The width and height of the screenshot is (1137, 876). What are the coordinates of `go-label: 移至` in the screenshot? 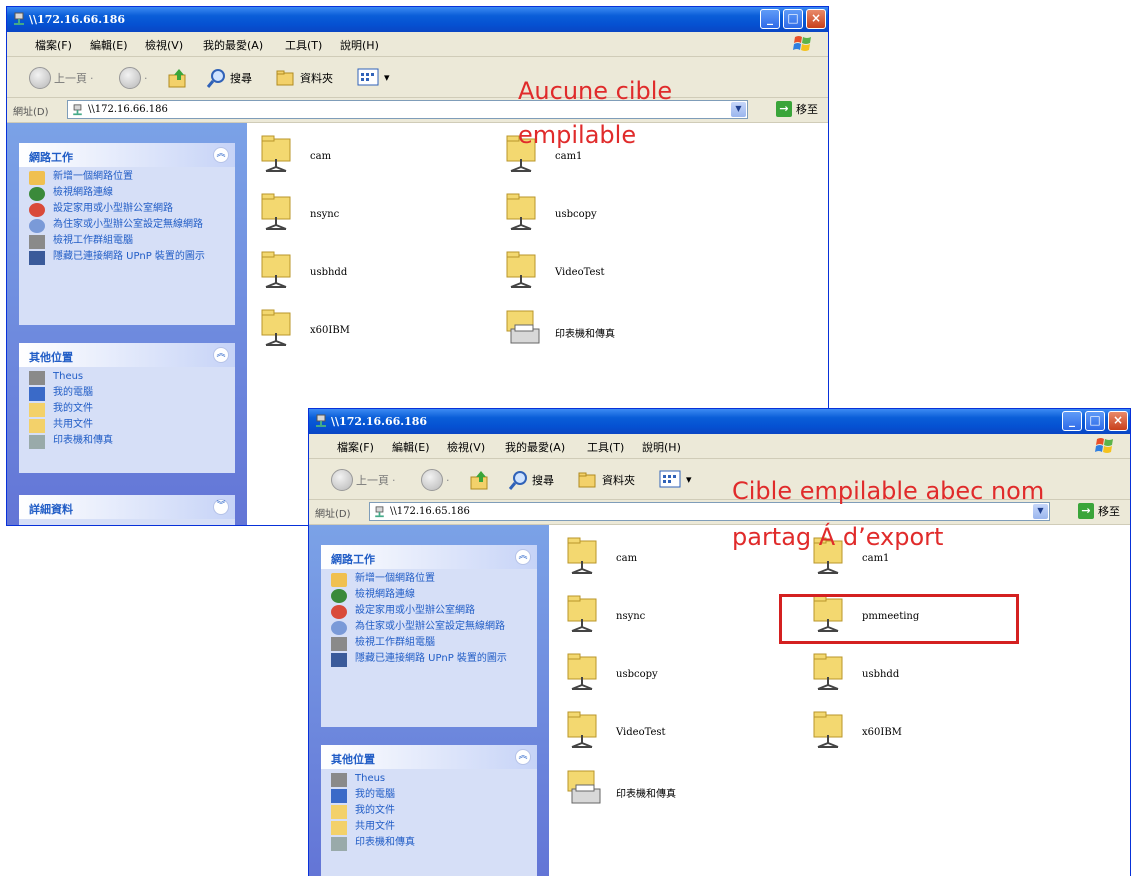 It's located at (807, 109).